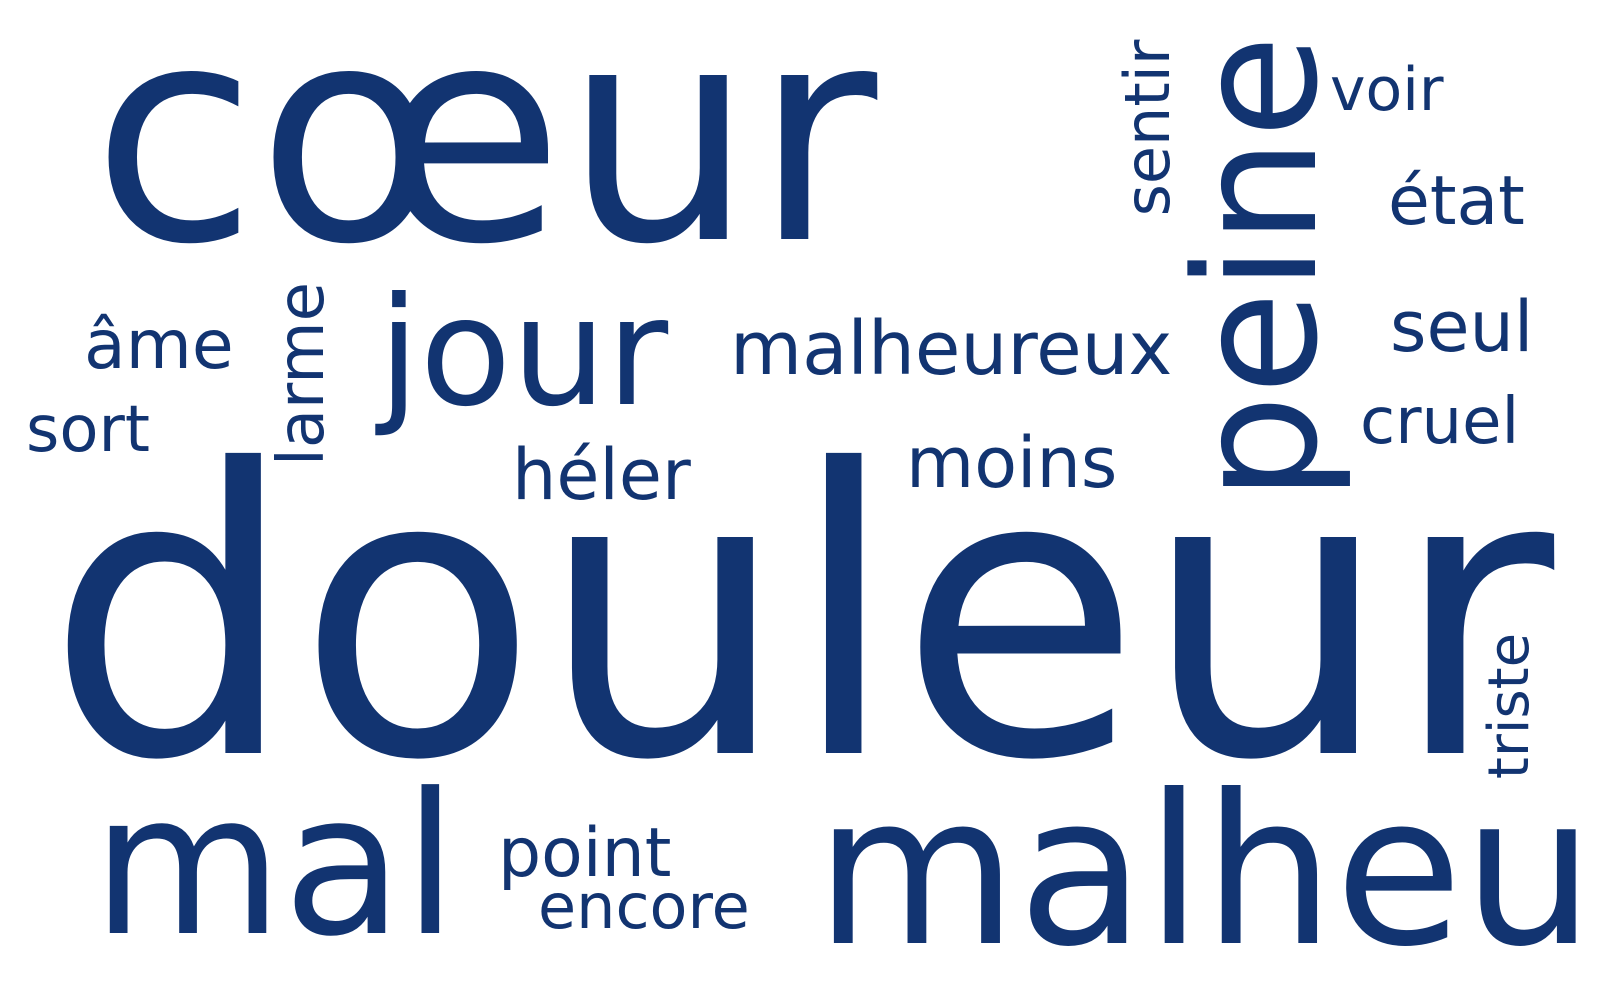 The image size is (1600, 1000). Describe the element at coordinates (1207, 872) in the screenshot. I see `word-malheur: malheur` at that location.